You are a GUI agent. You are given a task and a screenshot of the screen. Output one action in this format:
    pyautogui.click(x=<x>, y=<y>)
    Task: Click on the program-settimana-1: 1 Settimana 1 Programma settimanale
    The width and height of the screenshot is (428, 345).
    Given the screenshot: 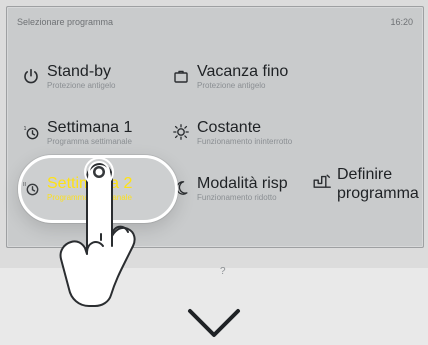 What is the action you would take?
    pyautogui.click(x=78, y=133)
    